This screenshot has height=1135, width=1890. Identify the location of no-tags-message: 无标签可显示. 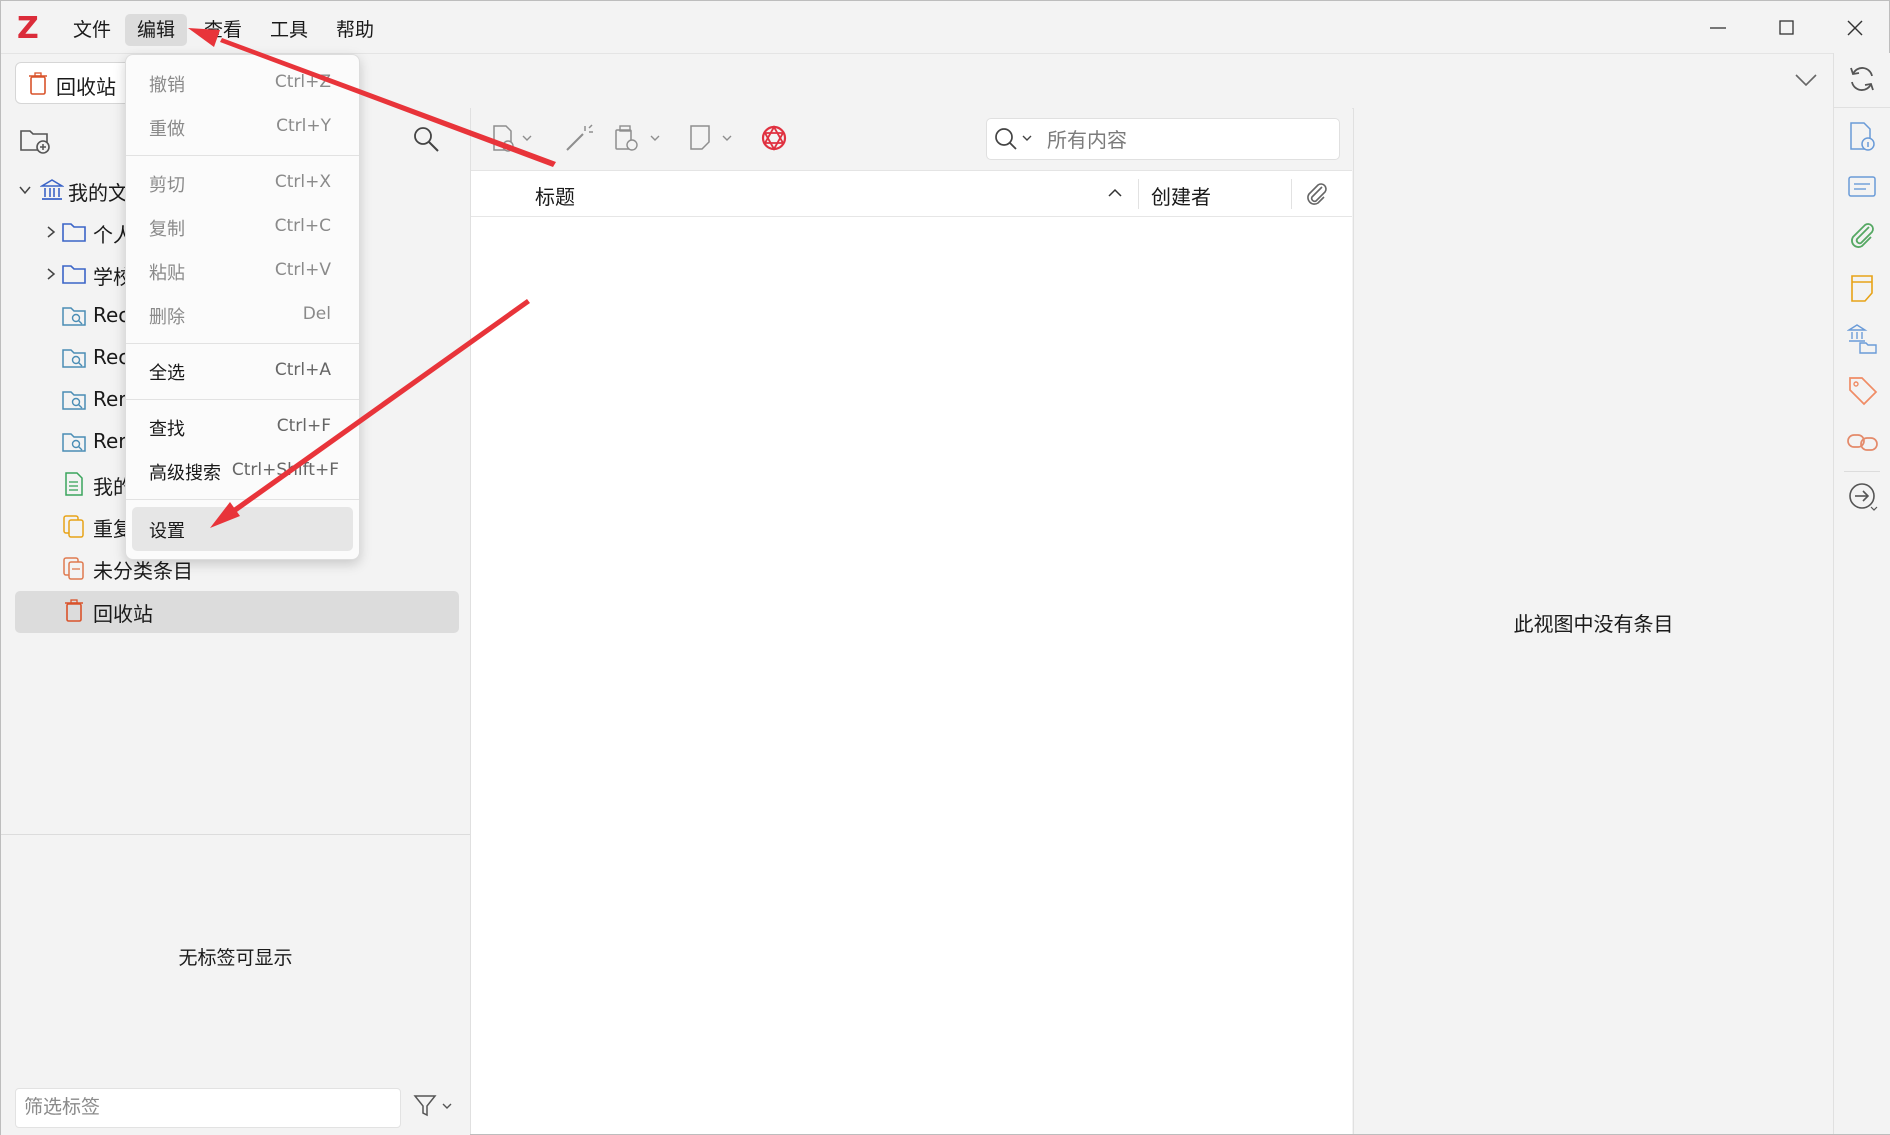
(235, 958).